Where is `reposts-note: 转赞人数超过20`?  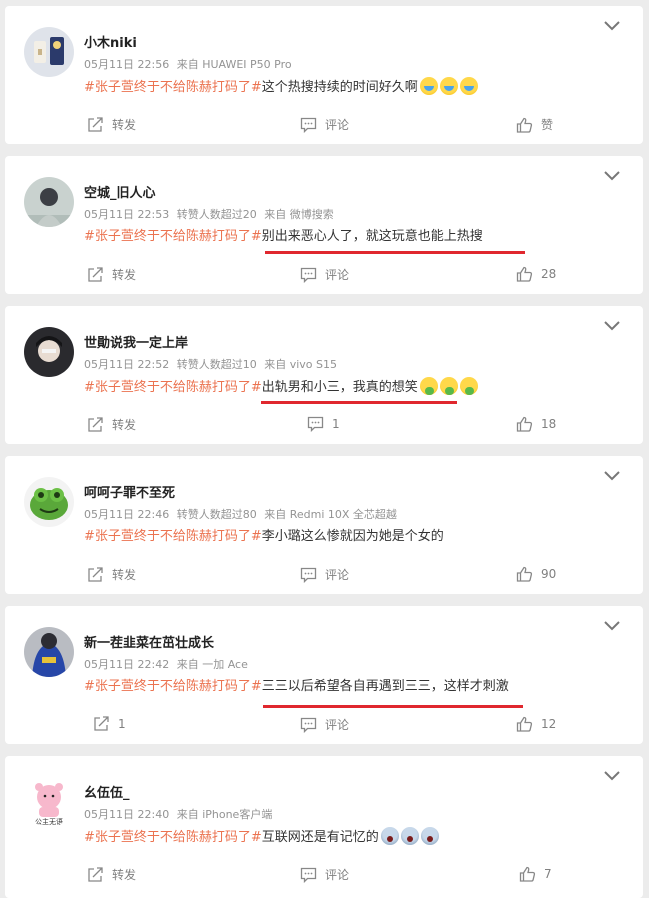
reposts-note: 转赞人数超过20 is located at coordinates (216, 214).